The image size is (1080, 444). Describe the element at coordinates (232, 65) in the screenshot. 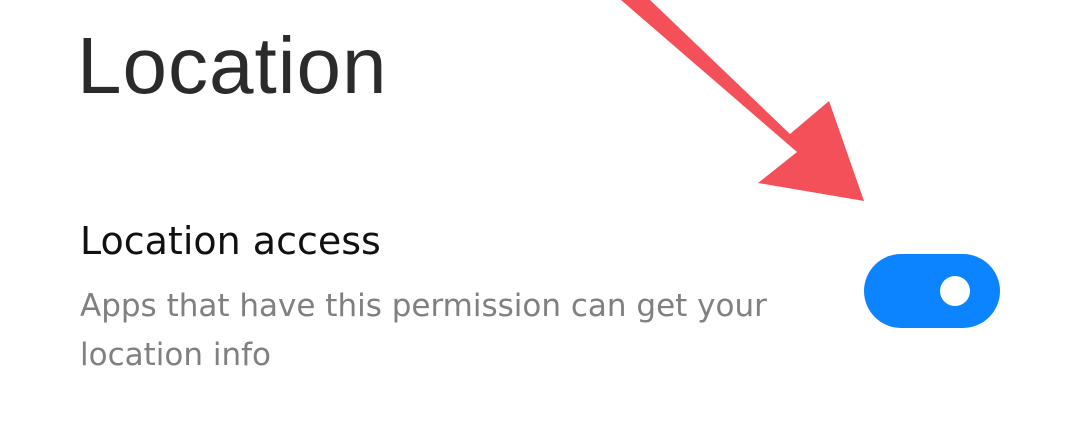

I see `page-title: Location` at that location.